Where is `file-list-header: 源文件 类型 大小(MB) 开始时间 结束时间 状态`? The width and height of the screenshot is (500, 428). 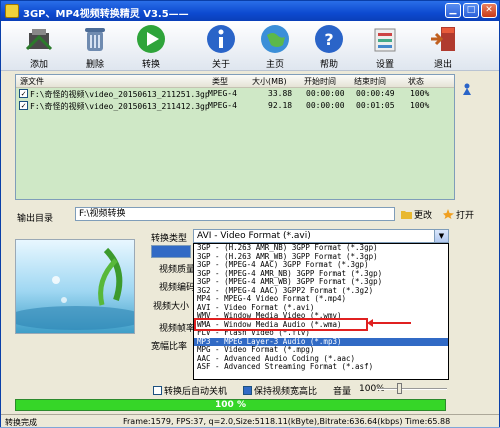
file-list-header: 源文件 类型 大小(MB) 开始时间 结束时间 状态 is located at coordinates (235, 81).